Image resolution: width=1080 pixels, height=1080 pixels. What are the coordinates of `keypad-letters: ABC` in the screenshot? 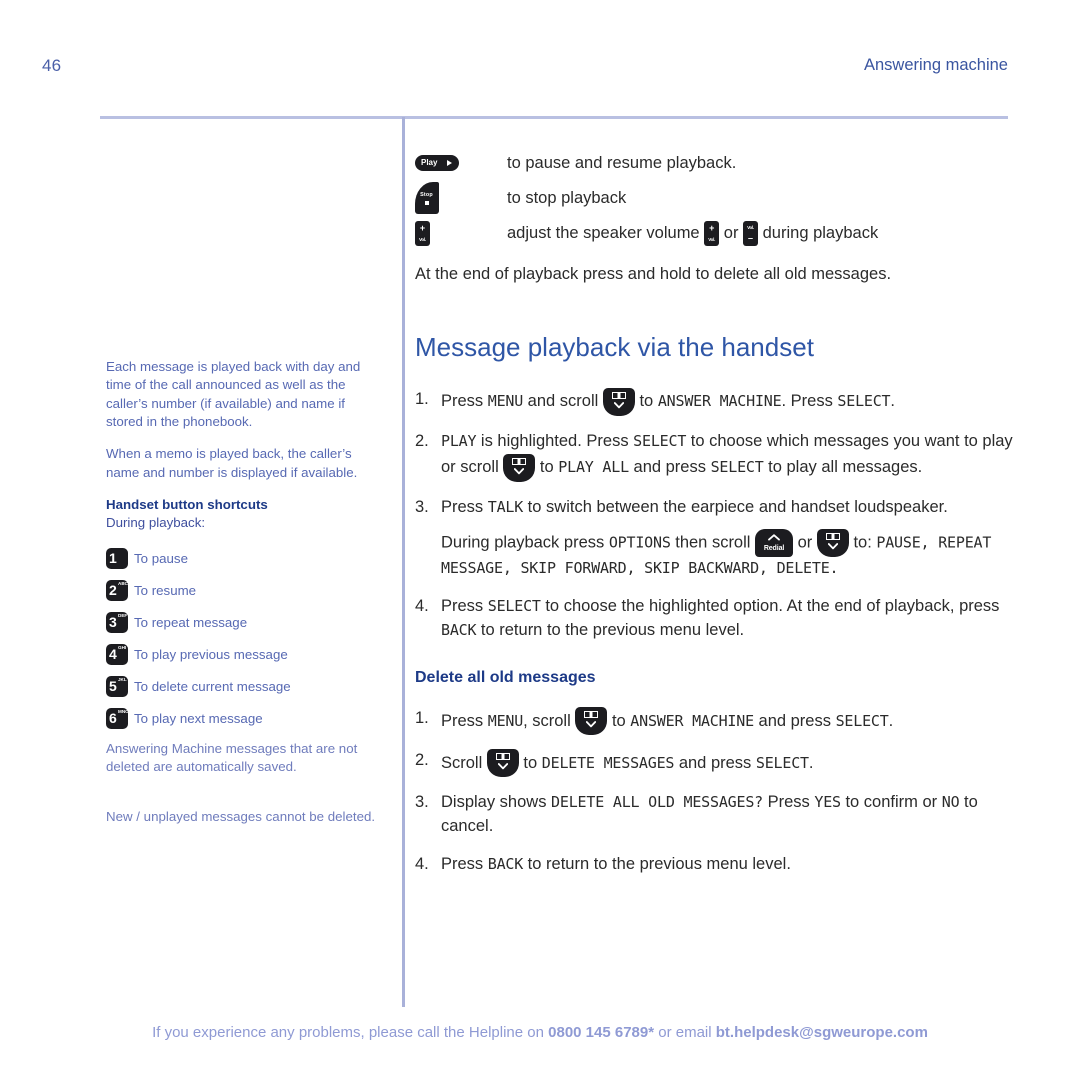 It's located at (123, 584).